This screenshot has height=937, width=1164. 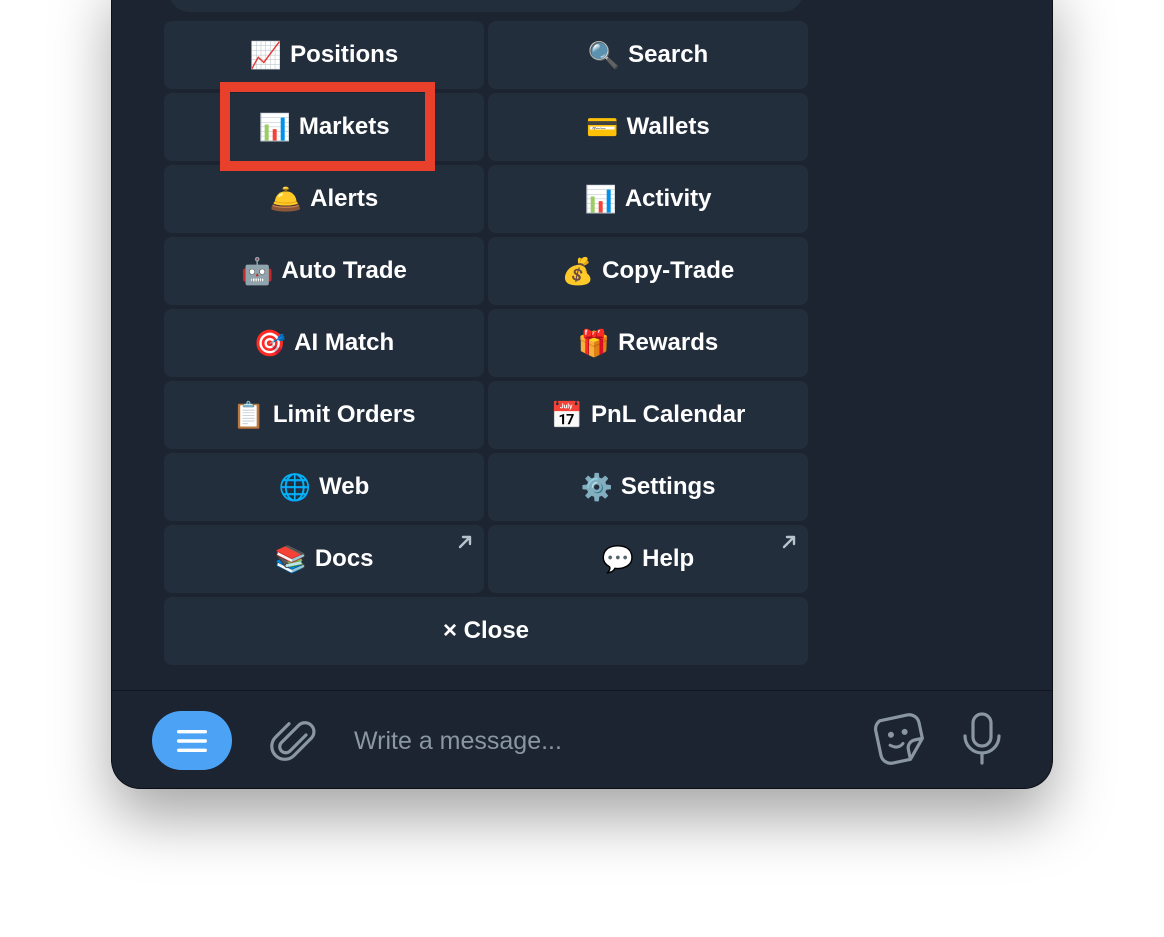 I want to click on markets-button: 📊 Markets, so click(x=324, y=127).